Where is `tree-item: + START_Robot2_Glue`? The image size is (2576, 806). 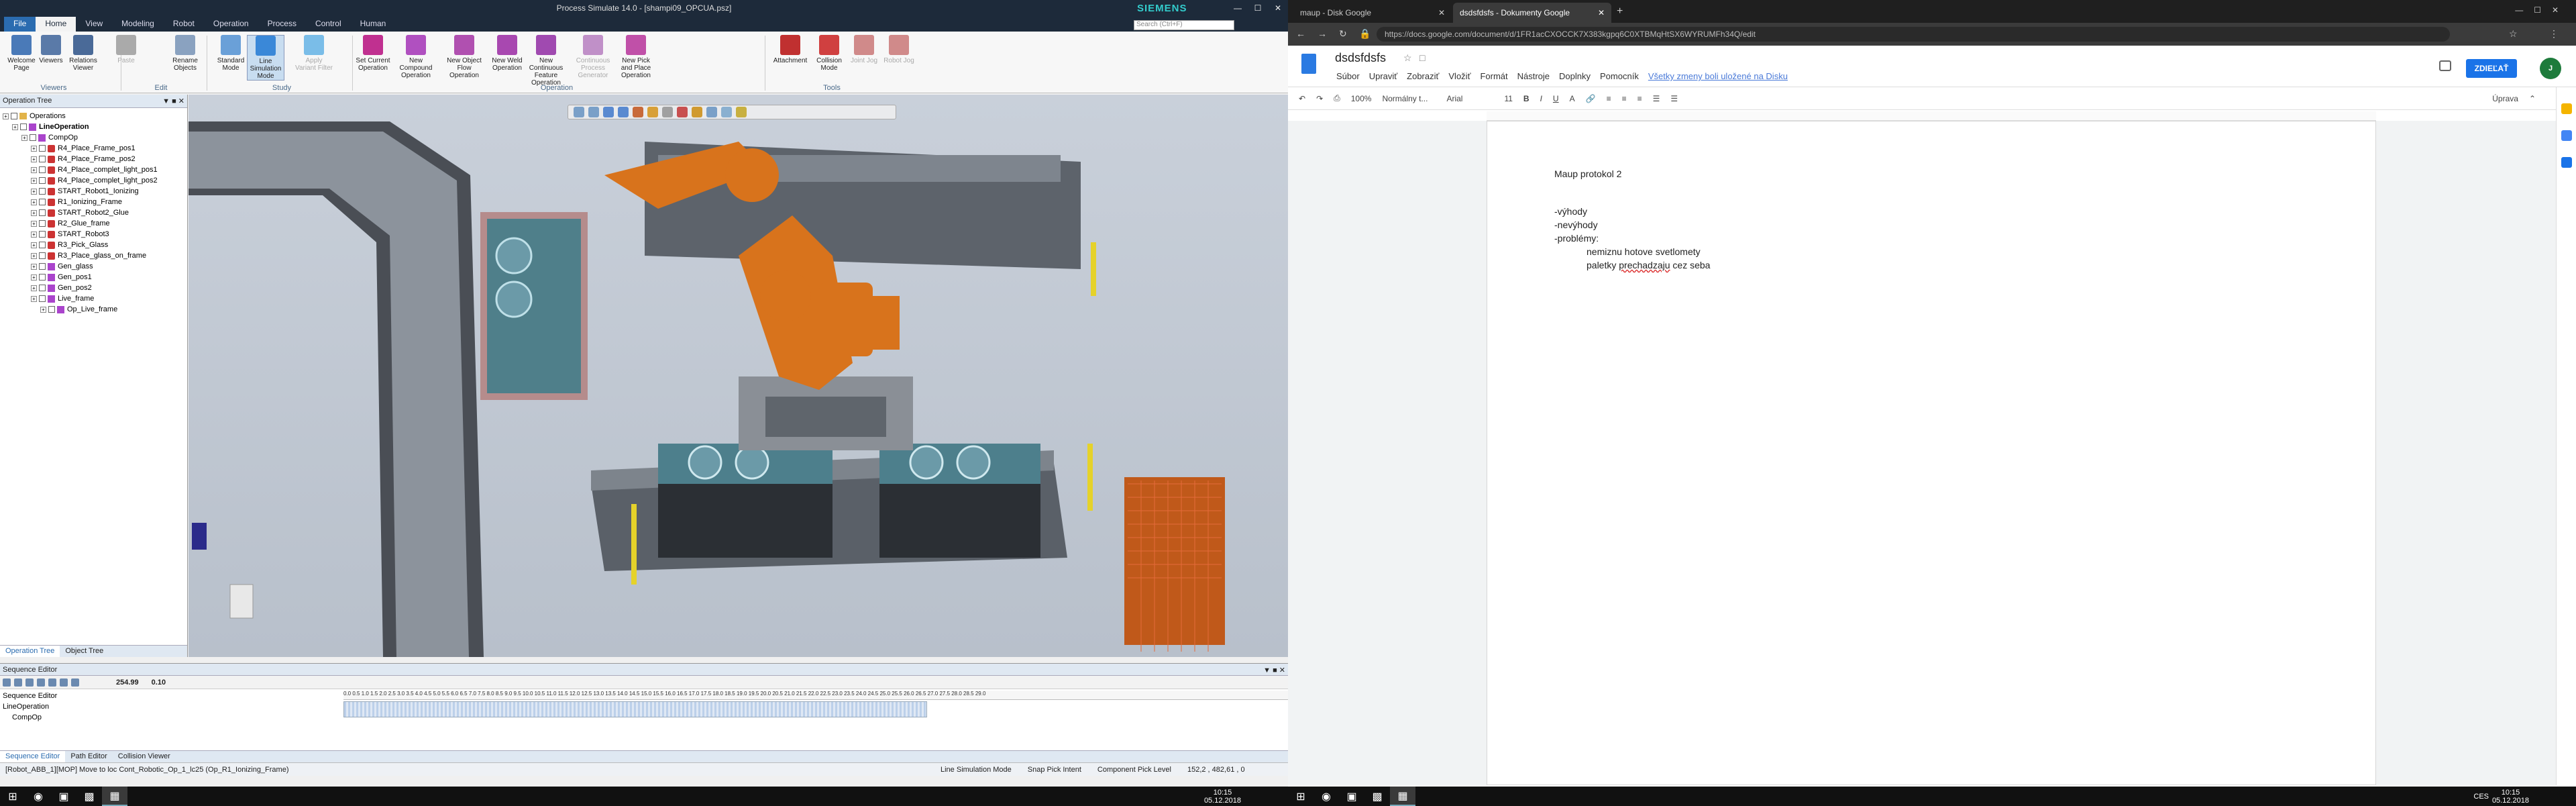
tree-item: + START_Robot2_Glue is located at coordinates (93, 212).